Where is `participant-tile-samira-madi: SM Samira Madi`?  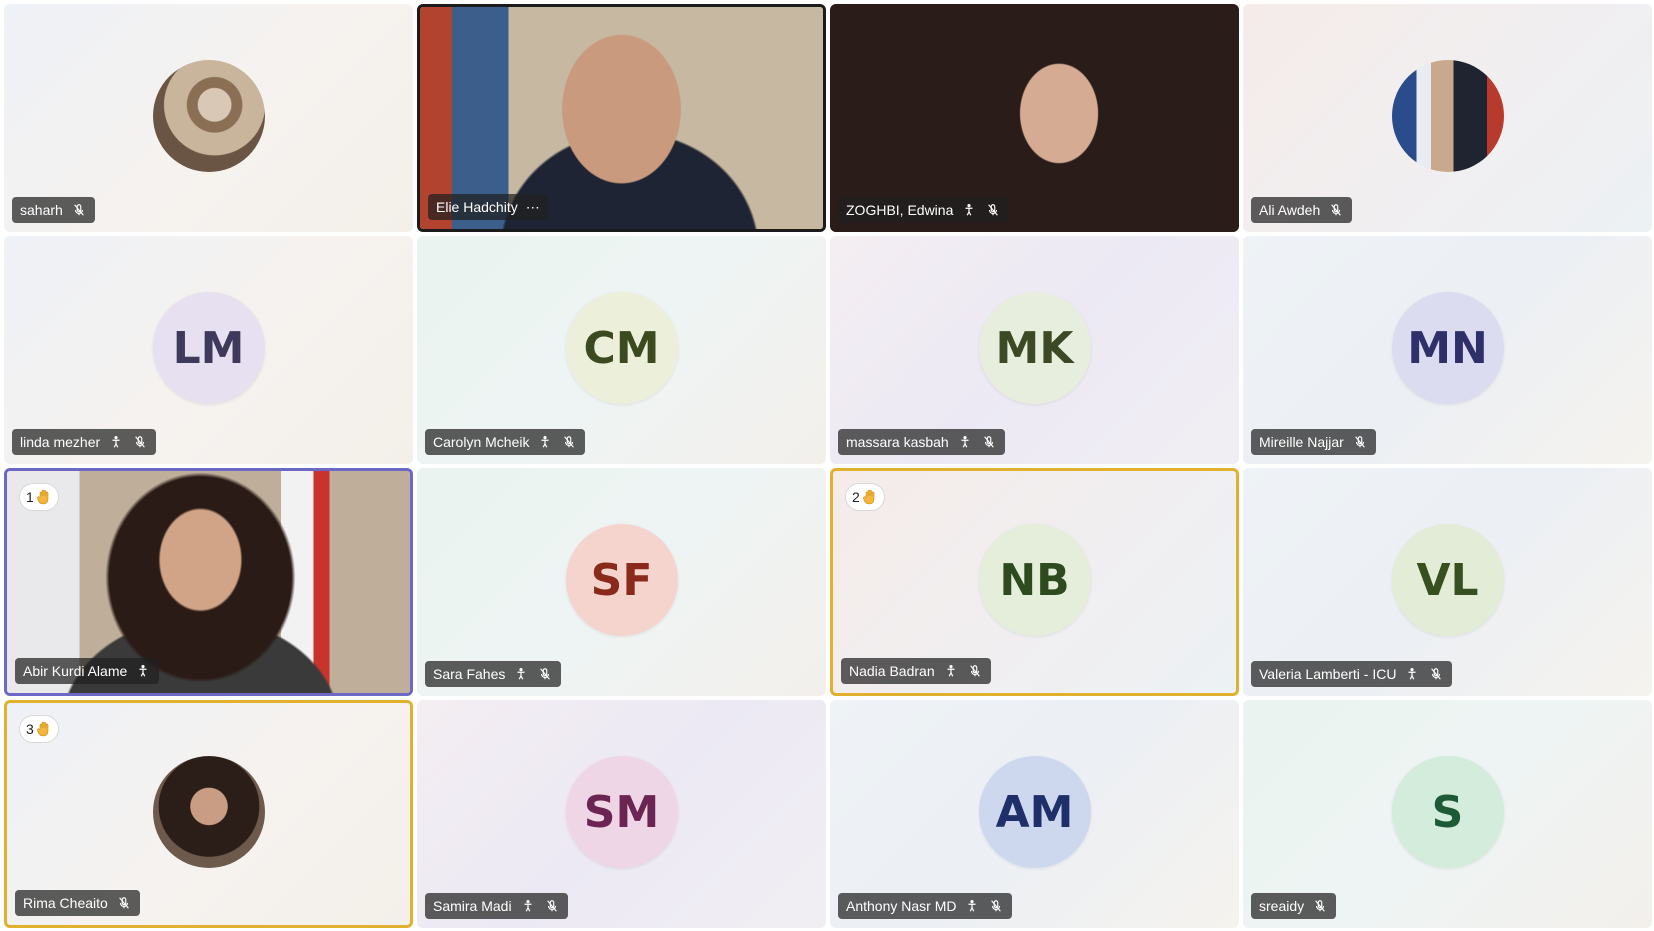 participant-tile-samira-madi: SM Samira Madi is located at coordinates (621, 814).